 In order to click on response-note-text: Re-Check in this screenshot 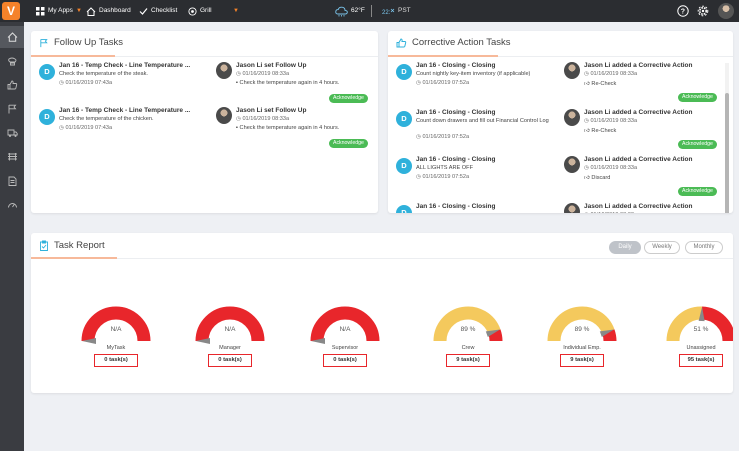, I will do `click(604, 84)`.